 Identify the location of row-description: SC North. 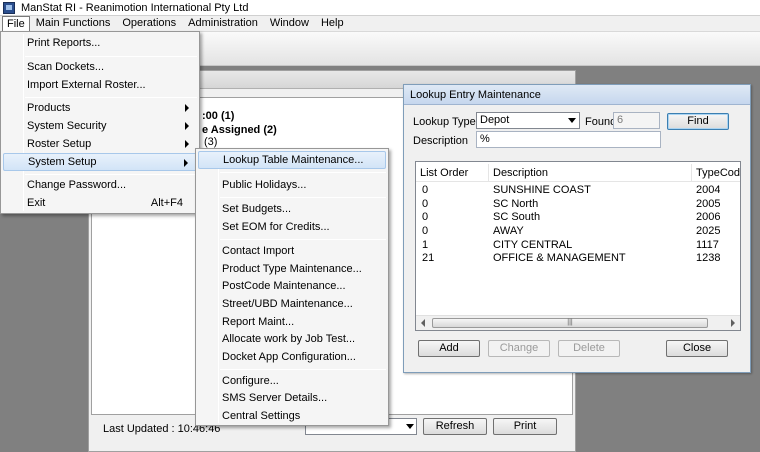
(516, 203).